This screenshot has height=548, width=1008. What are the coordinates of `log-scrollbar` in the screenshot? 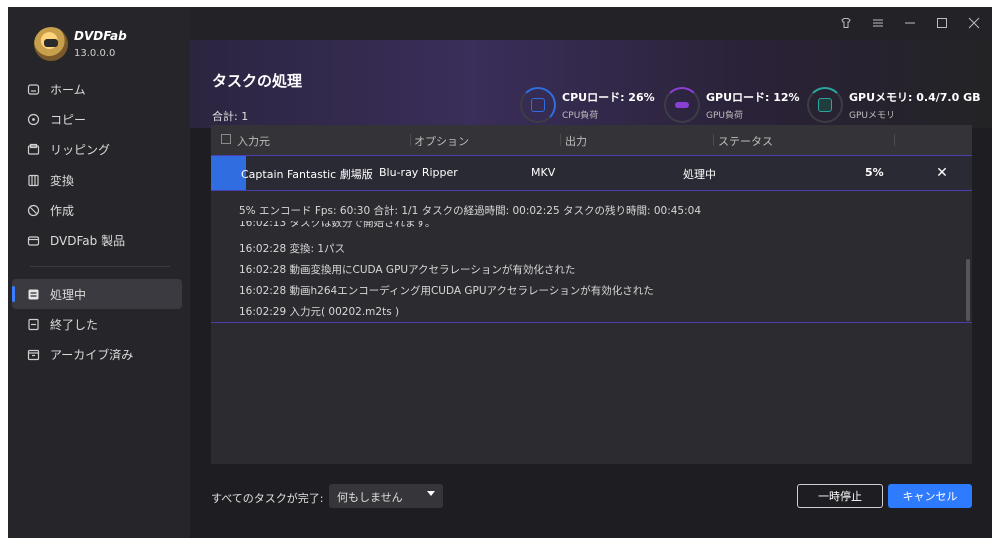 It's located at (968, 290).